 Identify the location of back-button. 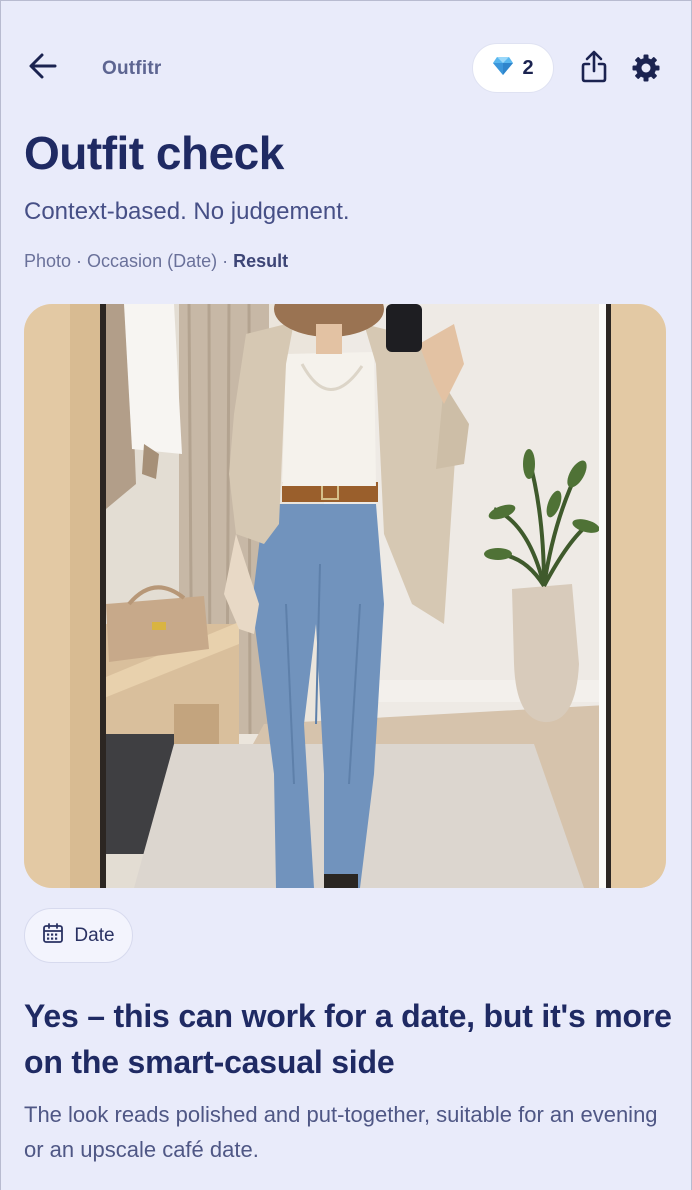
(43, 68).